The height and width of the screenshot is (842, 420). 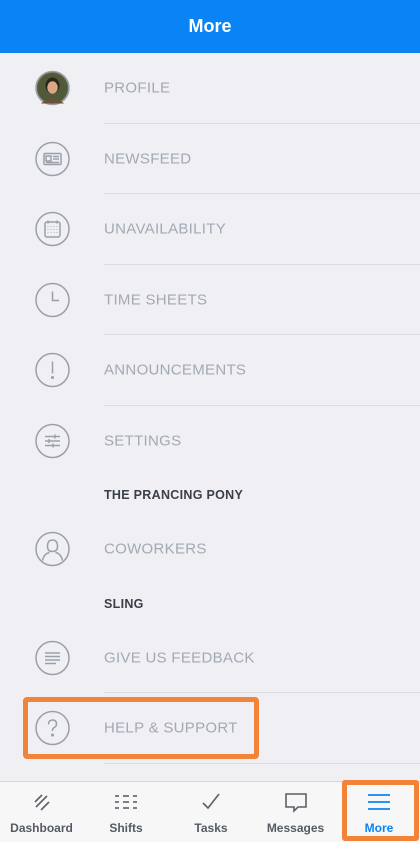 What do you see at coordinates (210, 604) in the screenshot?
I see `section-header-app: SLING` at bounding box center [210, 604].